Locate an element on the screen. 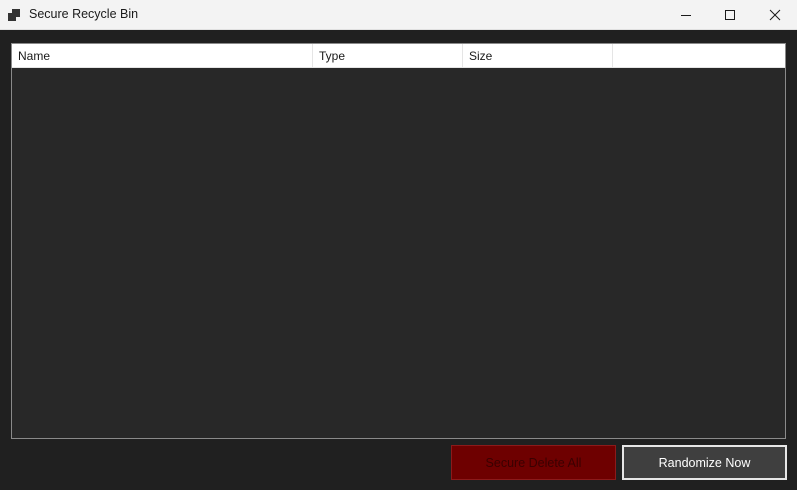 The height and width of the screenshot is (490, 797). maximize-icon is located at coordinates (730, 14).